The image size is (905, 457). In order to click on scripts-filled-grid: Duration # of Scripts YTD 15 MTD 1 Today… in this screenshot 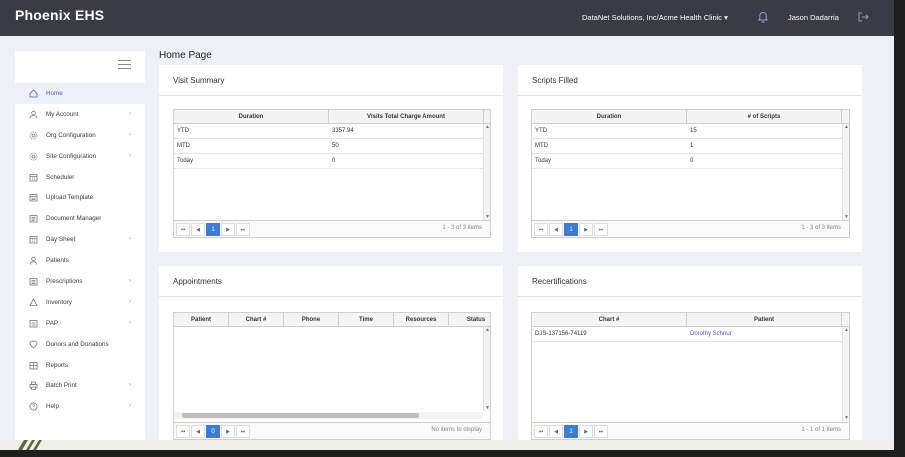, I will do `click(690, 173)`.